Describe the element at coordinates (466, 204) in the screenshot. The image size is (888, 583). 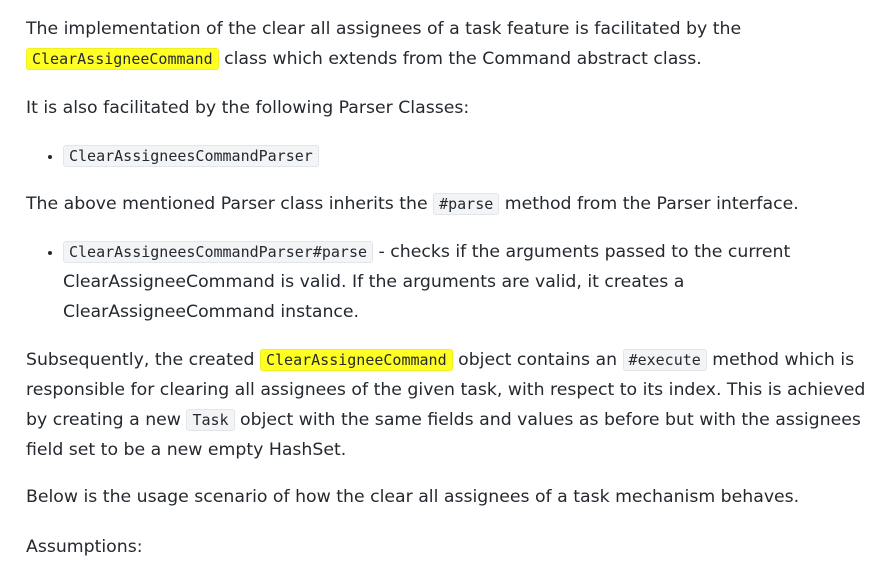
I see `code-parse: #parse` at that location.